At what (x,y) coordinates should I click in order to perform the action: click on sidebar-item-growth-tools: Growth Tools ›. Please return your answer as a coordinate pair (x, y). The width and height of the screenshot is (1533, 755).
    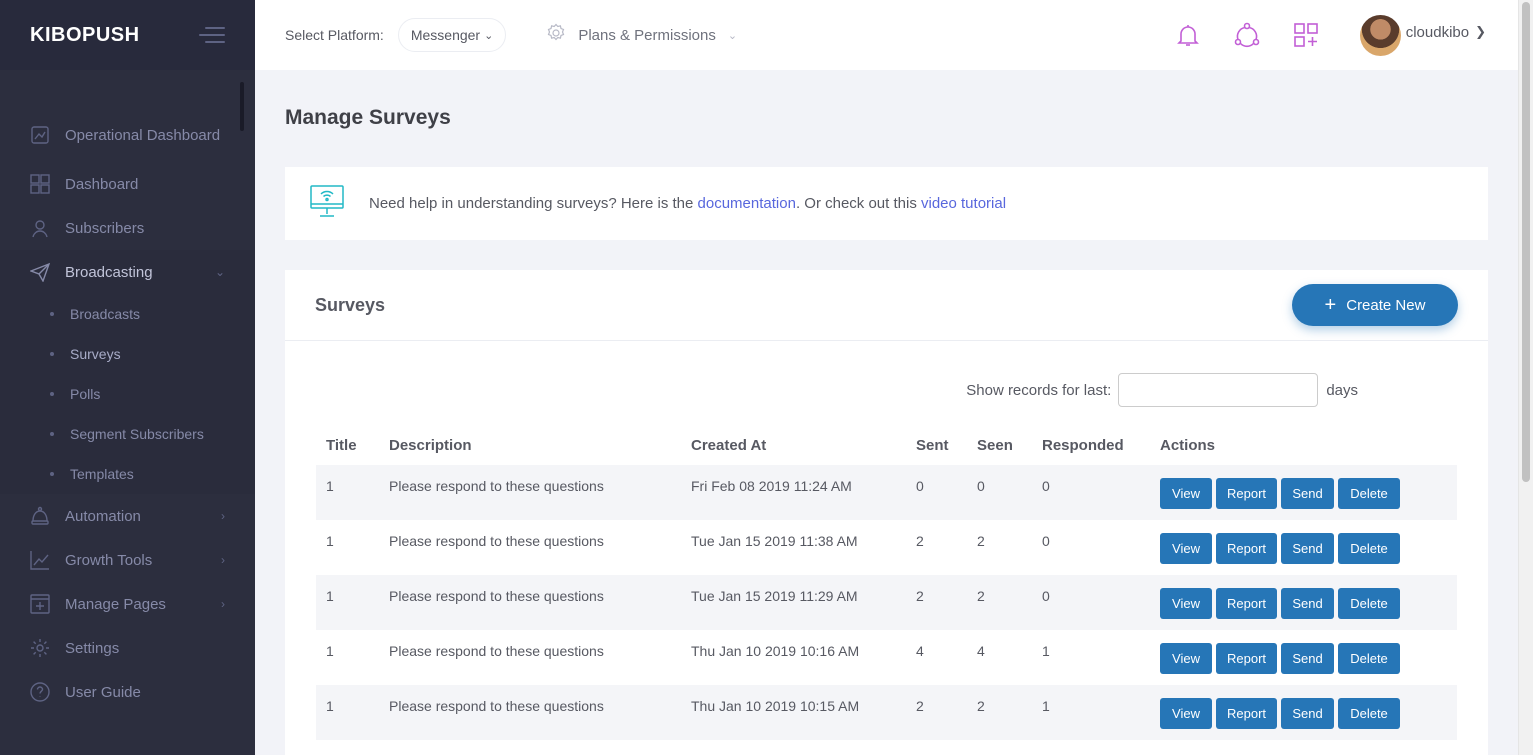
    Looking at the image, I should click on (127, 560).